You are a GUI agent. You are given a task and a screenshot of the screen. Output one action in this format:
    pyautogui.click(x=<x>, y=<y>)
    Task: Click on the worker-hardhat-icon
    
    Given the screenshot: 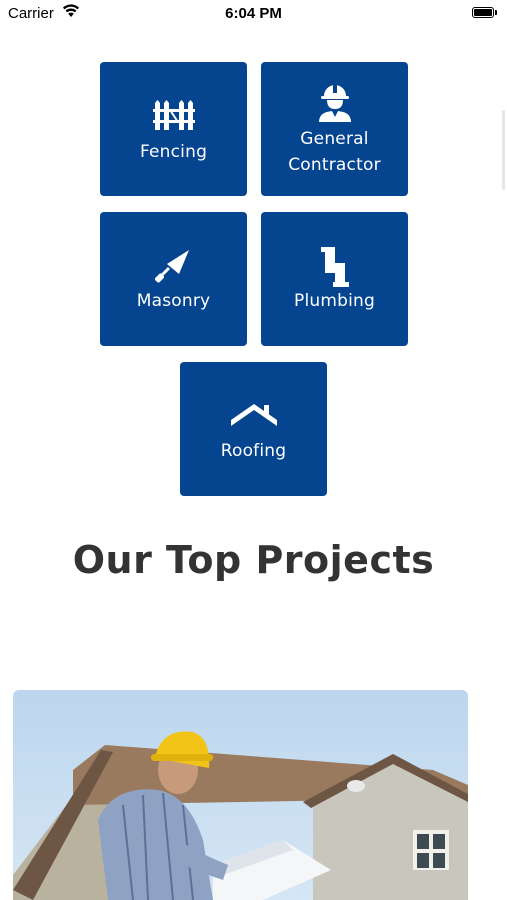 What is the action you would take?
    pyautogui.click(x=334, y=102)
    